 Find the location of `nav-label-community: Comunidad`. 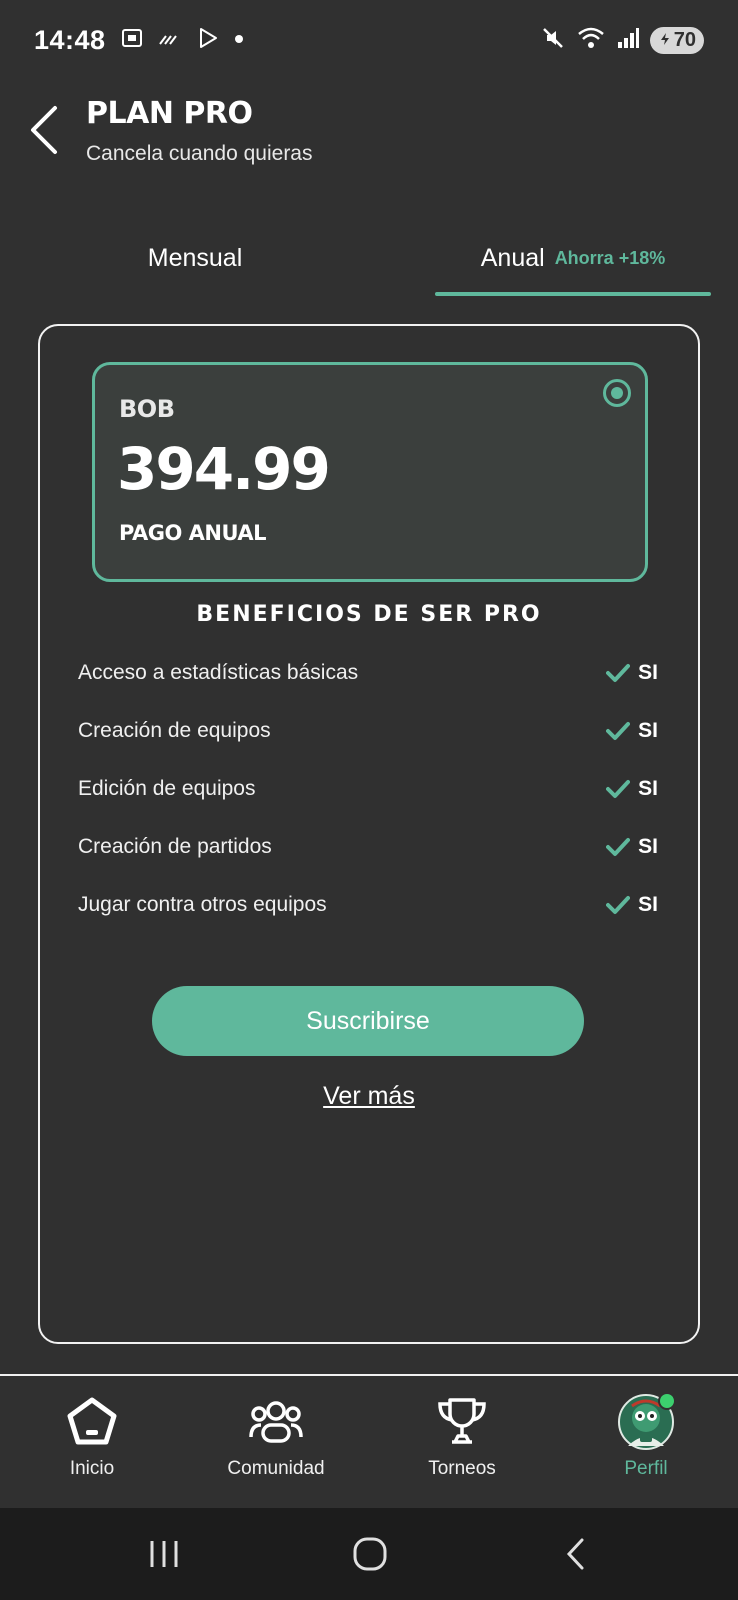

nav-label-community: Comunidad is located at coordinates (276, 1468).